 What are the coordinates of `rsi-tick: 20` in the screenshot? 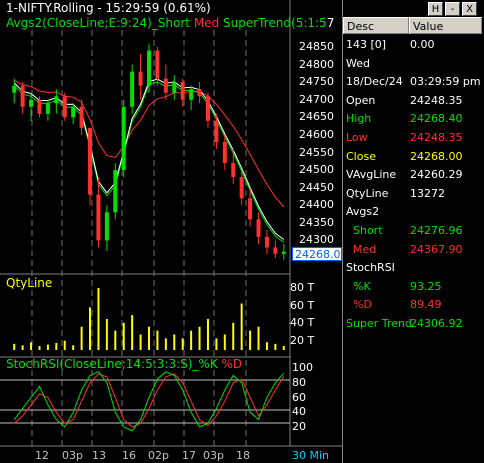 It's located at (299, 427).